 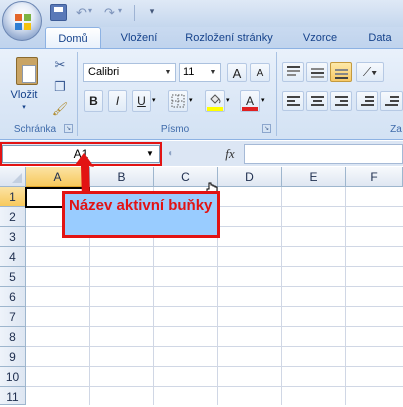 I want to click on undo-dropdown-icon: ▾, so click(x=92, y=11).